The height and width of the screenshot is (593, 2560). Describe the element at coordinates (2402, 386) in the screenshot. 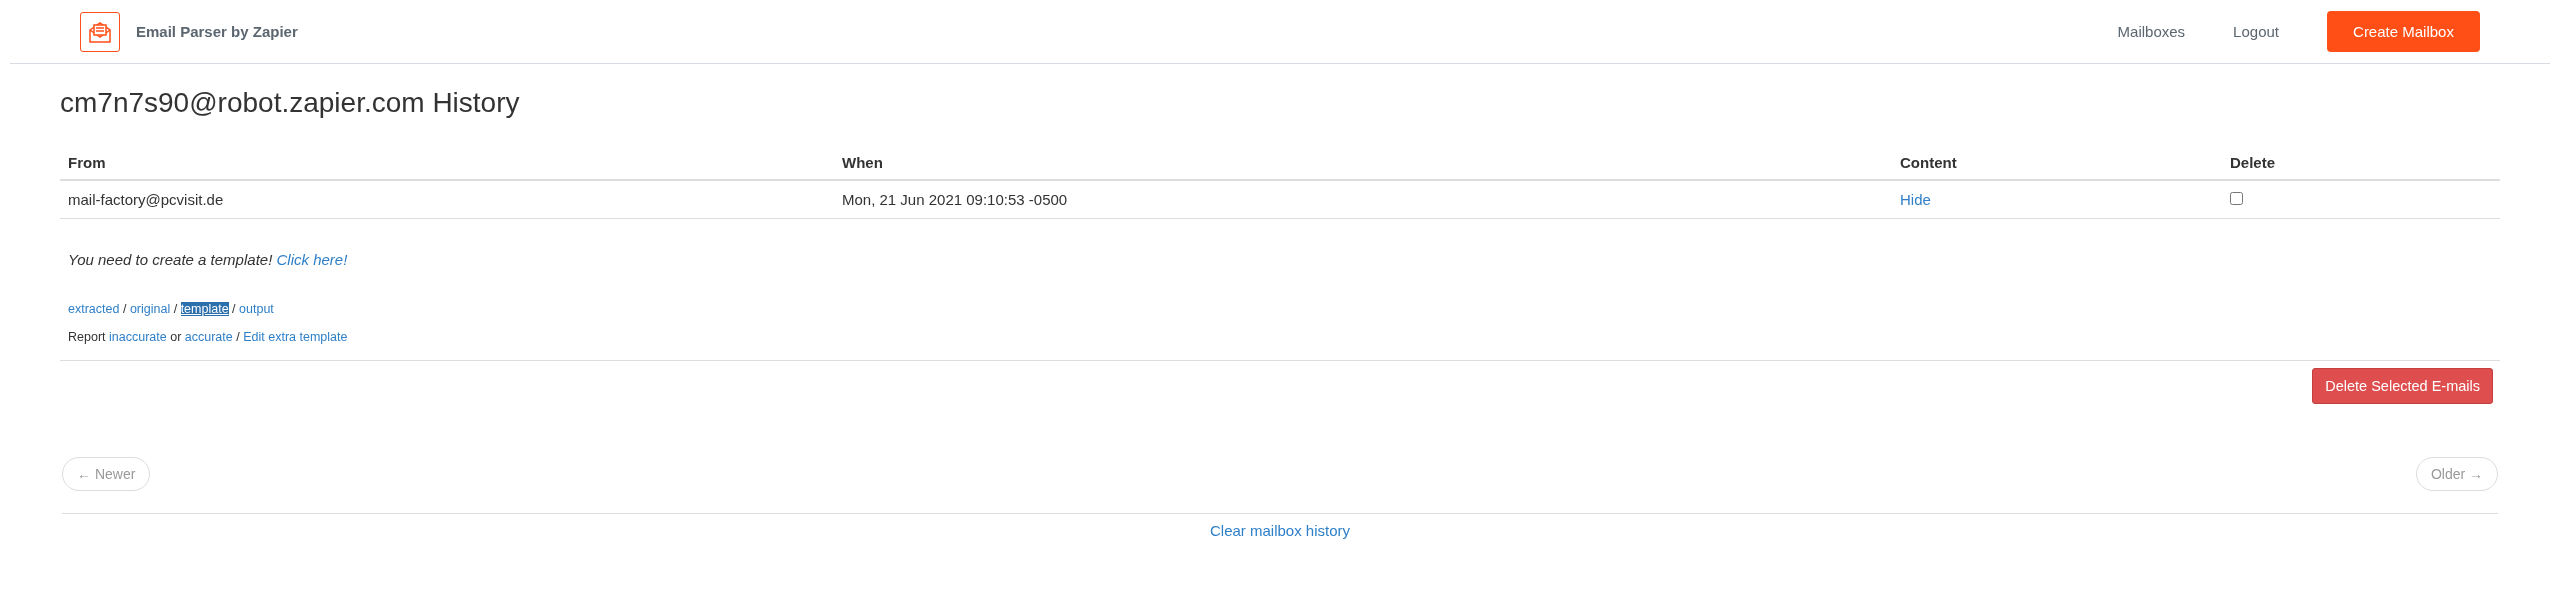

I see `delete-selected-button: Delete Selected E-mails` at that location.